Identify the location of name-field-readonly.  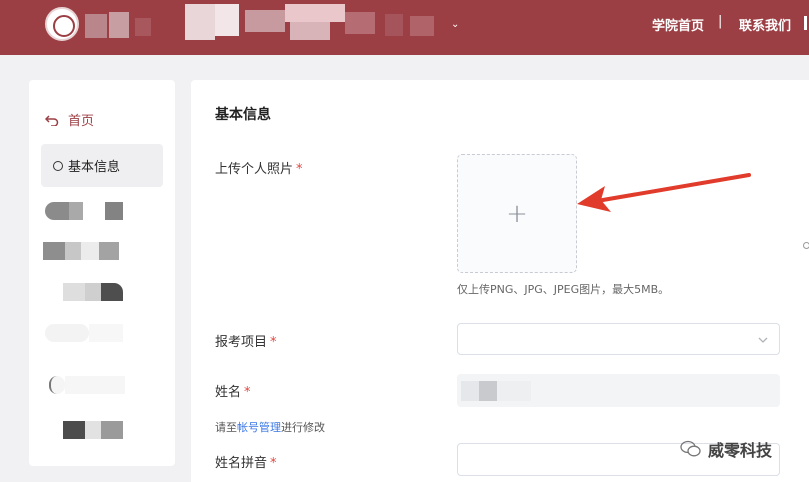
(618, 390).